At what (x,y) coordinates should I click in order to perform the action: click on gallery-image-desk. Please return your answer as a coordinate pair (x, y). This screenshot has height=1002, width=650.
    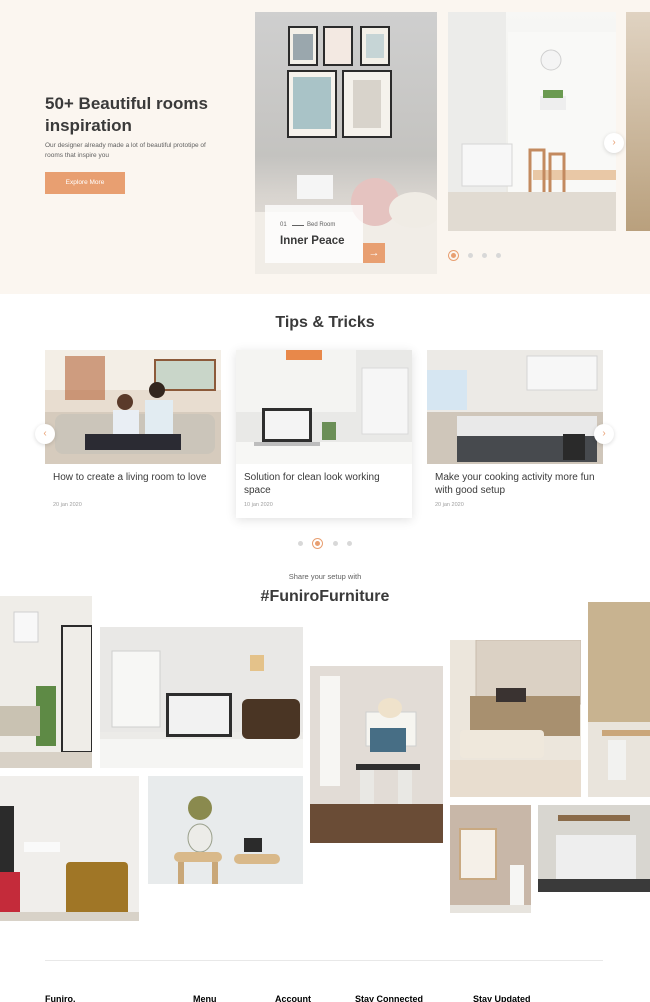
    Looking at the image, I should click on (201, 697).